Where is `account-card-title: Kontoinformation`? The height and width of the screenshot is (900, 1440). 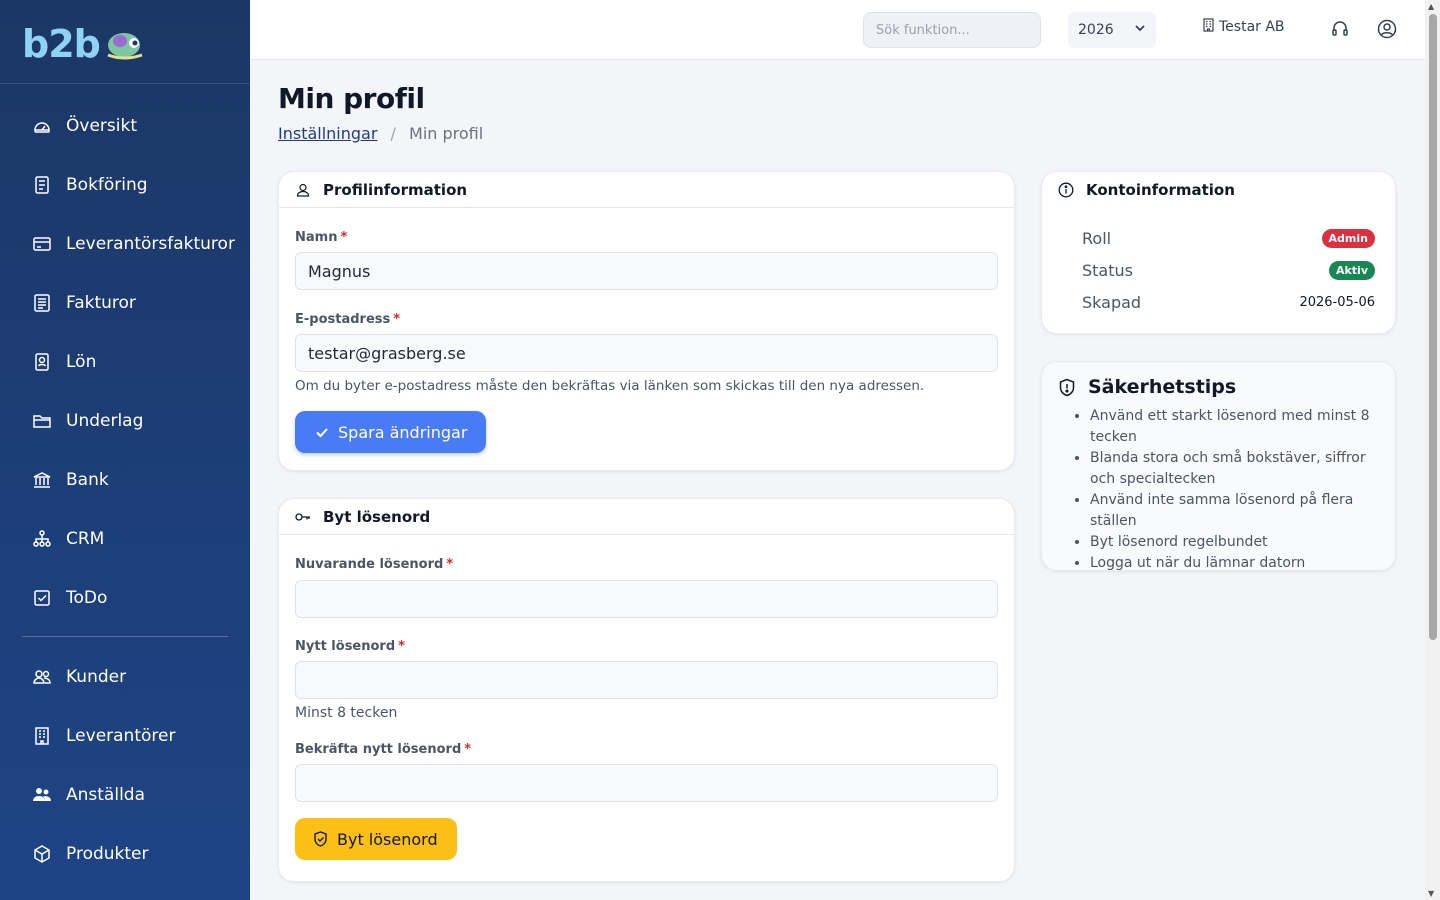 account-card-title: Kontoinformation is located at coordinates (1160, 190).